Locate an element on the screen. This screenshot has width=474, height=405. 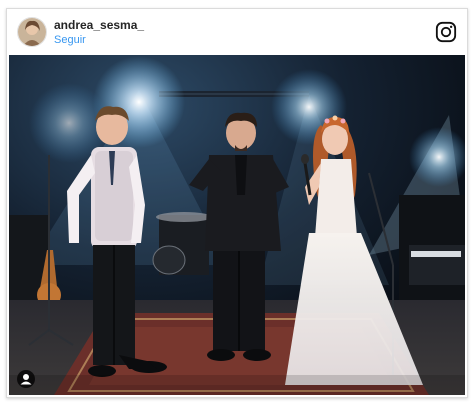
post-header: andrea_sesma_ Seguir is located at coordinates (237, 32).